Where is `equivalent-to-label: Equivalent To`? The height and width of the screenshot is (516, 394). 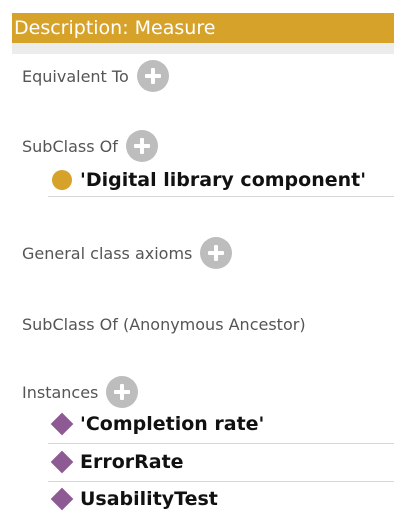
equivalent-to-label: Equivalent To is located at coordinates (75, 76).